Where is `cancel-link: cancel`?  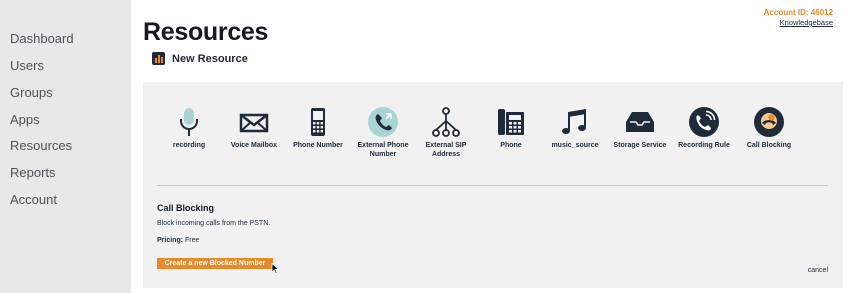 cancel-link: cancel is located at coordinates (818, 270).